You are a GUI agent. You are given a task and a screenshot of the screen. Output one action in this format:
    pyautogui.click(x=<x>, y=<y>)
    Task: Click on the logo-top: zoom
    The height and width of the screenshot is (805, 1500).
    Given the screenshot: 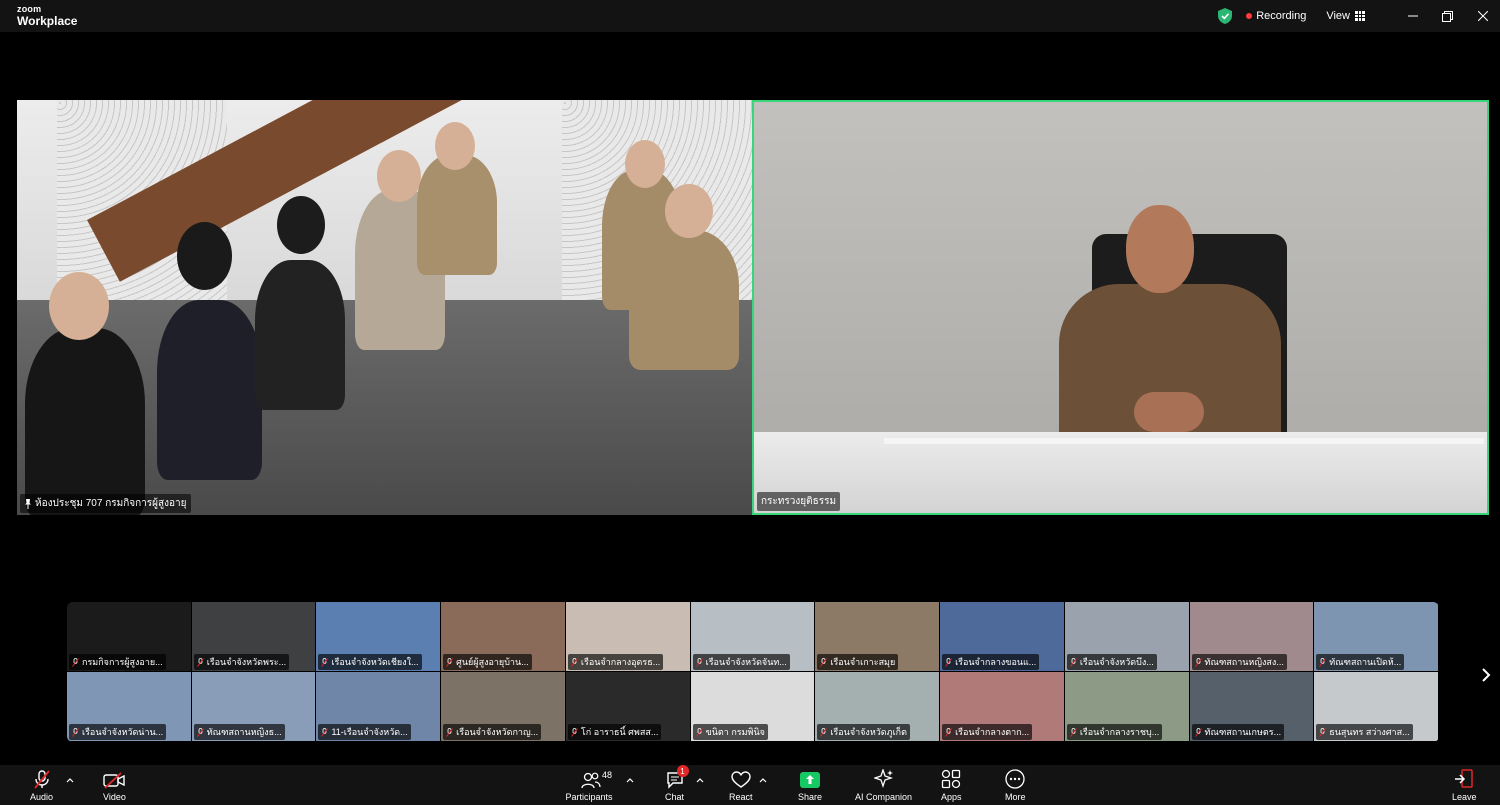 What is the action you would take?
    pyautogui.click(x=29, y=9)
    